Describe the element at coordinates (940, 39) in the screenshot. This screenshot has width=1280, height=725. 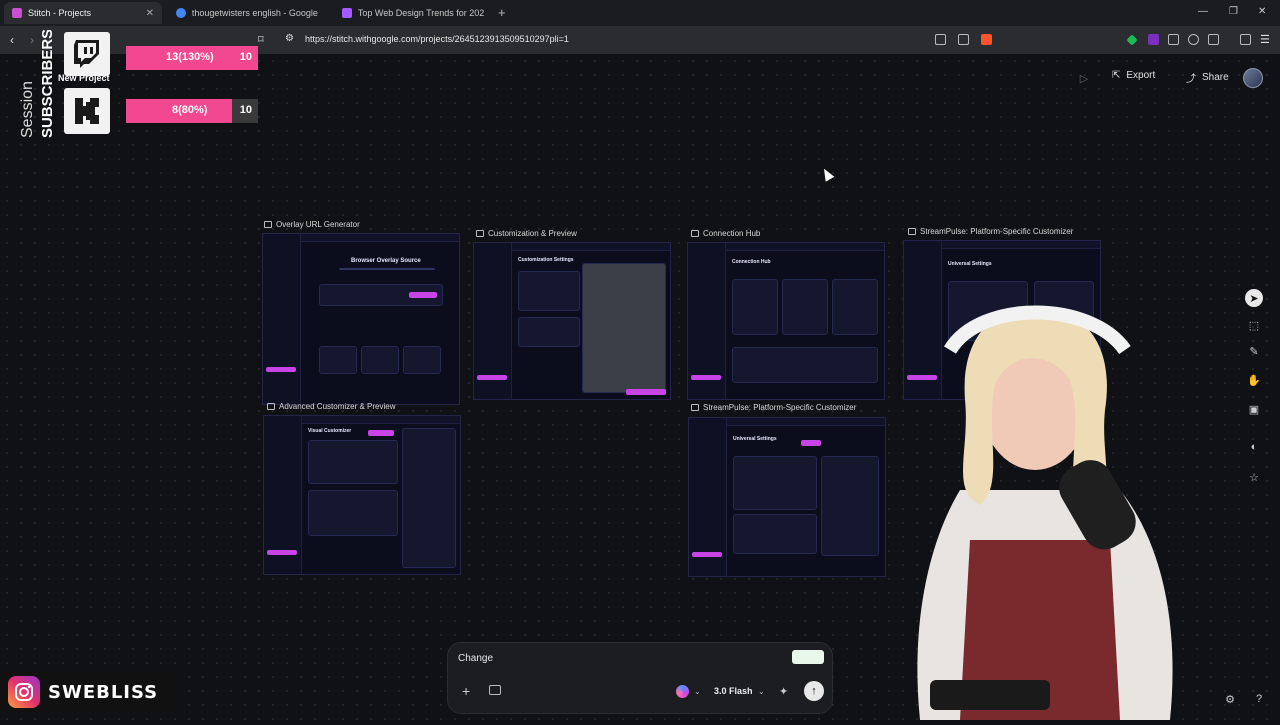
I see `cast-icon` at that location.